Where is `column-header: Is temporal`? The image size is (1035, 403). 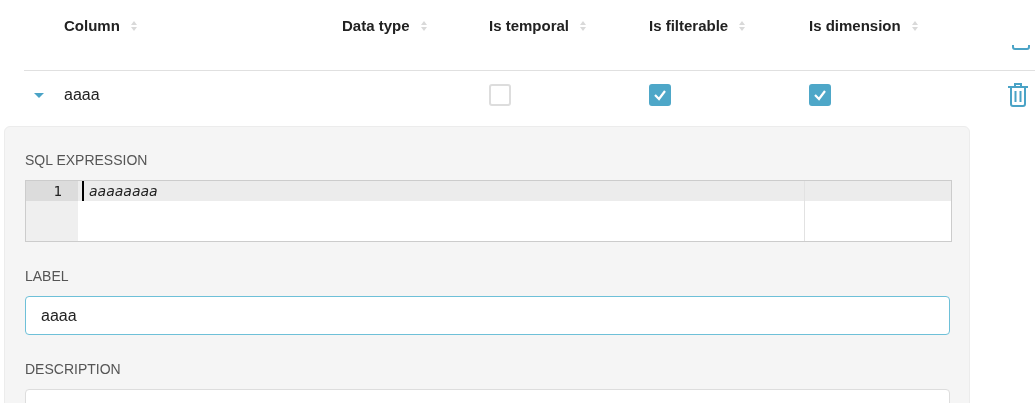 column-header: Is temporal is located at coordinates (529, 25).